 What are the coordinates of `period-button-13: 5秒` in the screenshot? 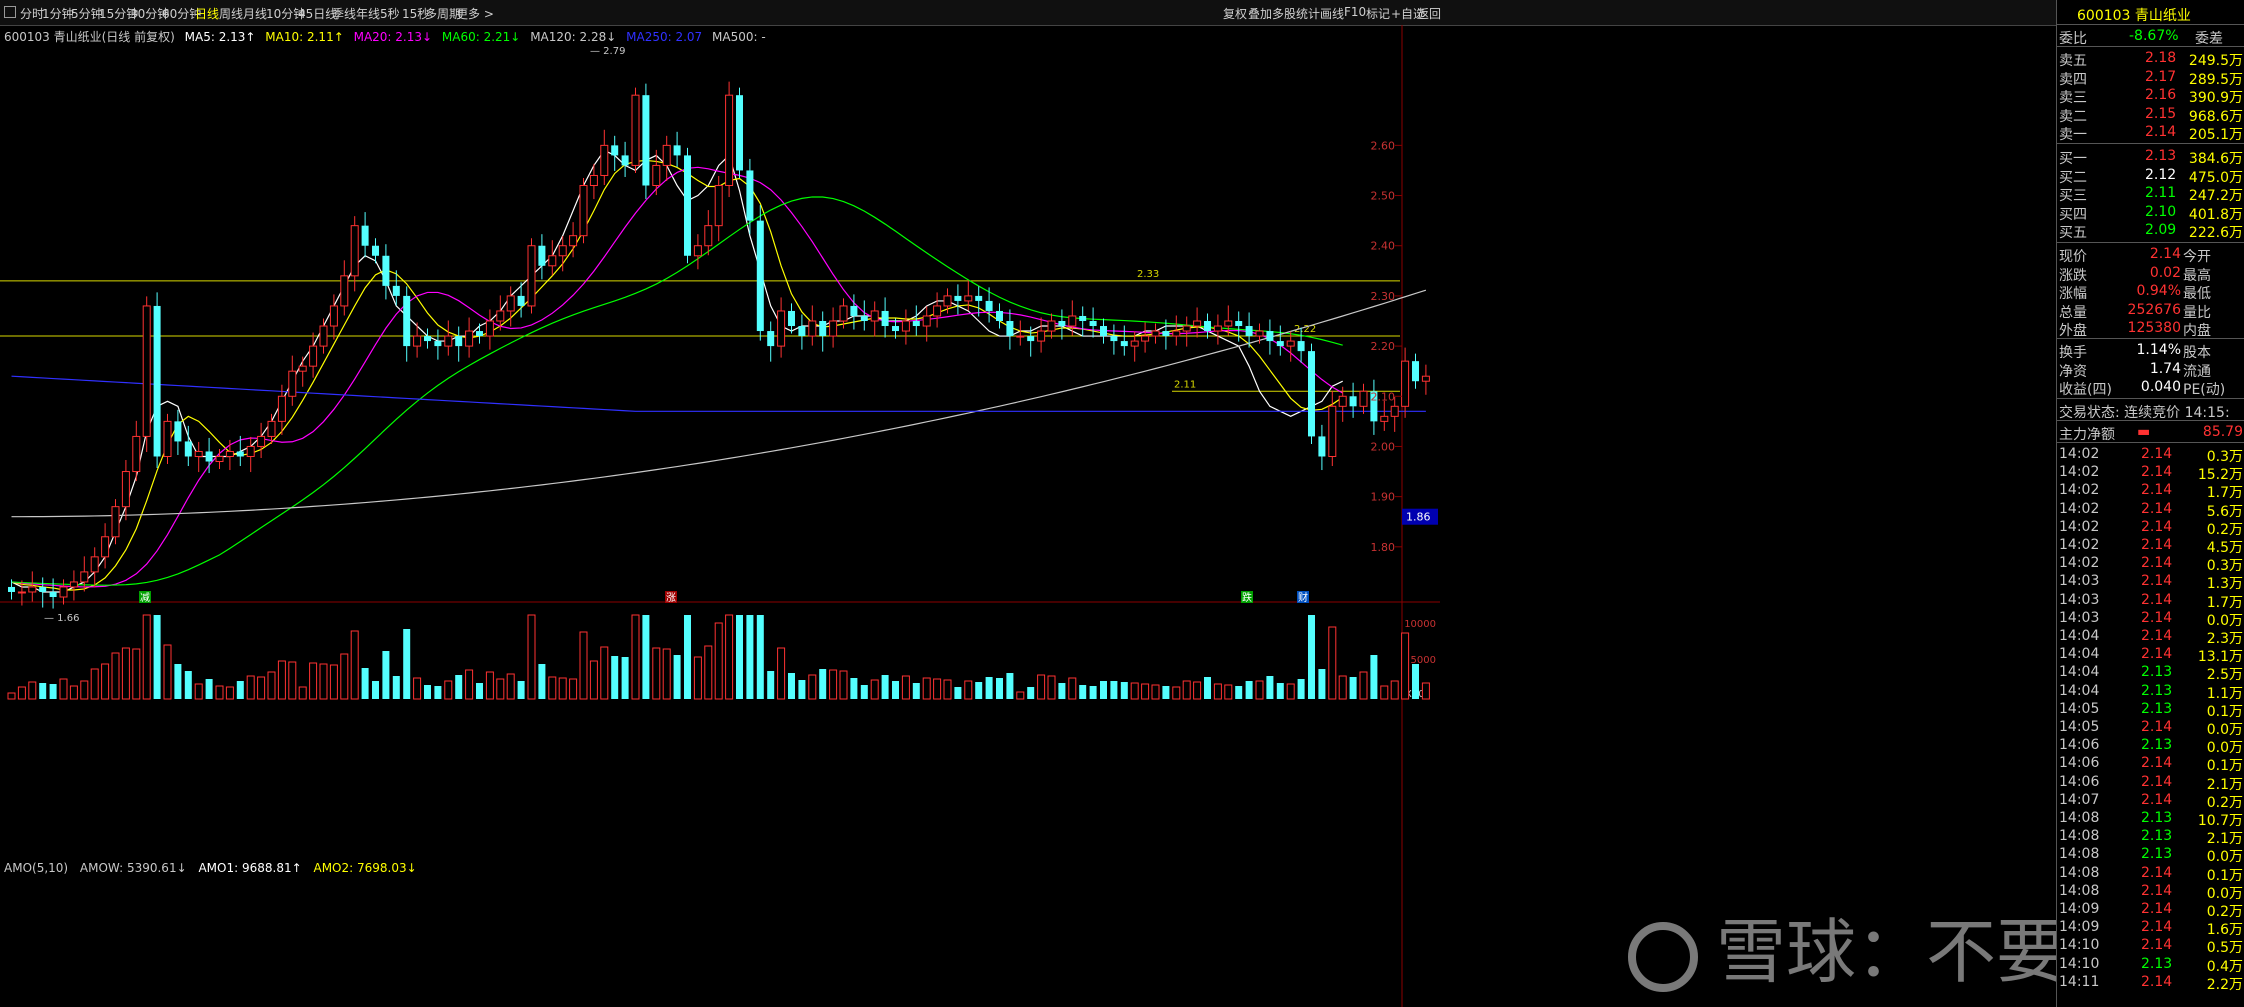 It's located at (390, 13).